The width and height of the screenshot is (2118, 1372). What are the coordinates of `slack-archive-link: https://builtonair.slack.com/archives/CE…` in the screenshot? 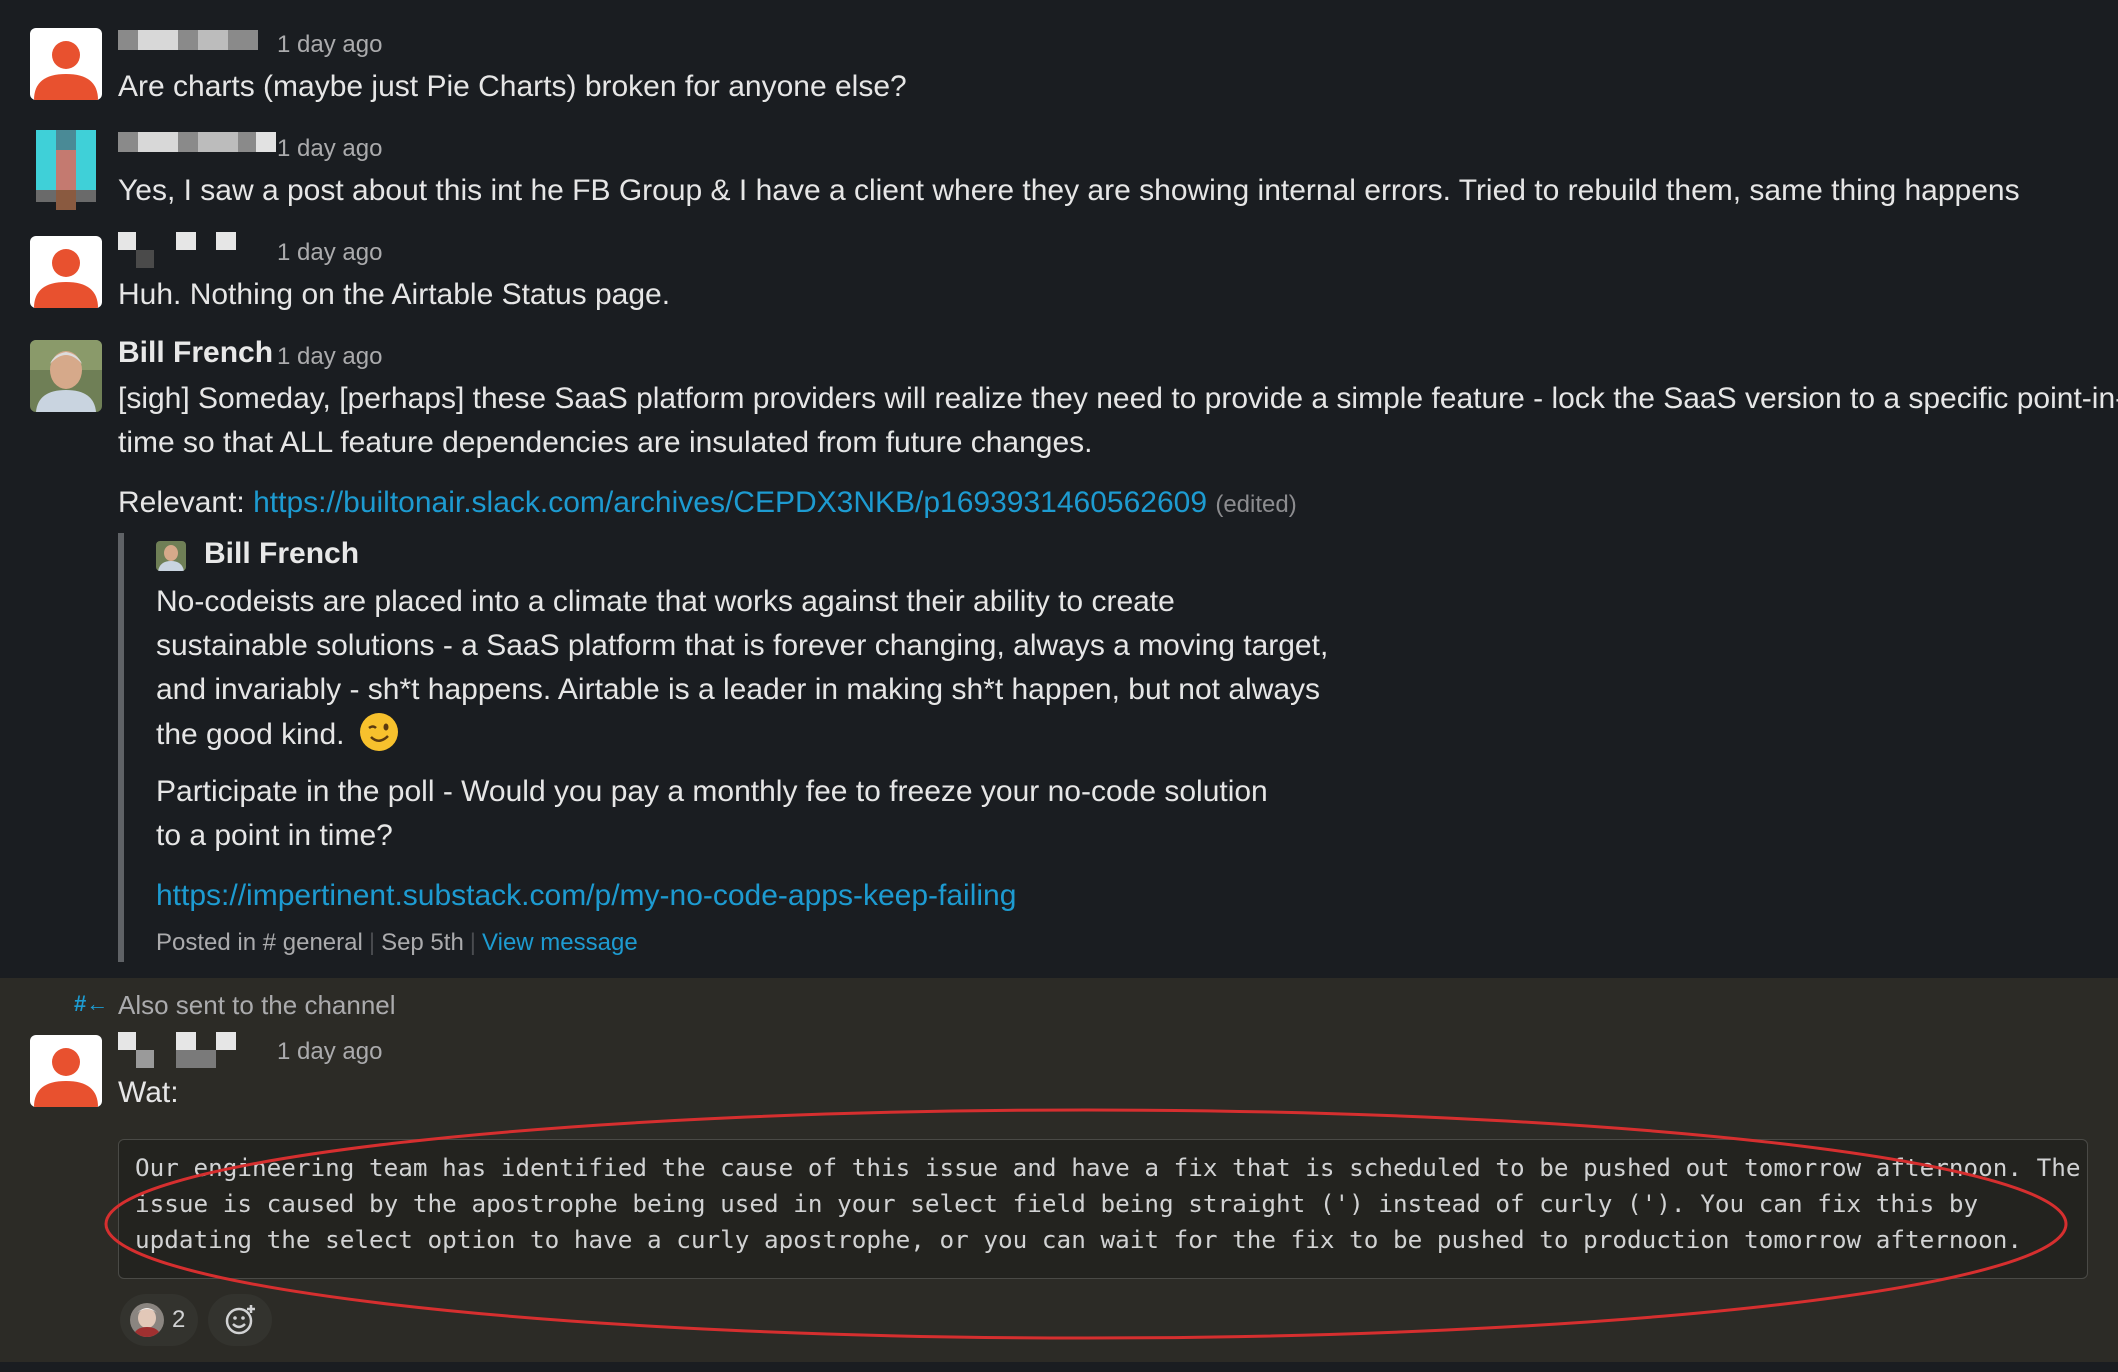 It's located at (730, 502).